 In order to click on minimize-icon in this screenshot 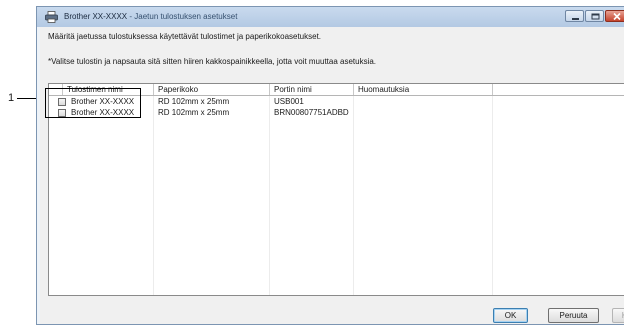, I will do `click(575, 19)`.